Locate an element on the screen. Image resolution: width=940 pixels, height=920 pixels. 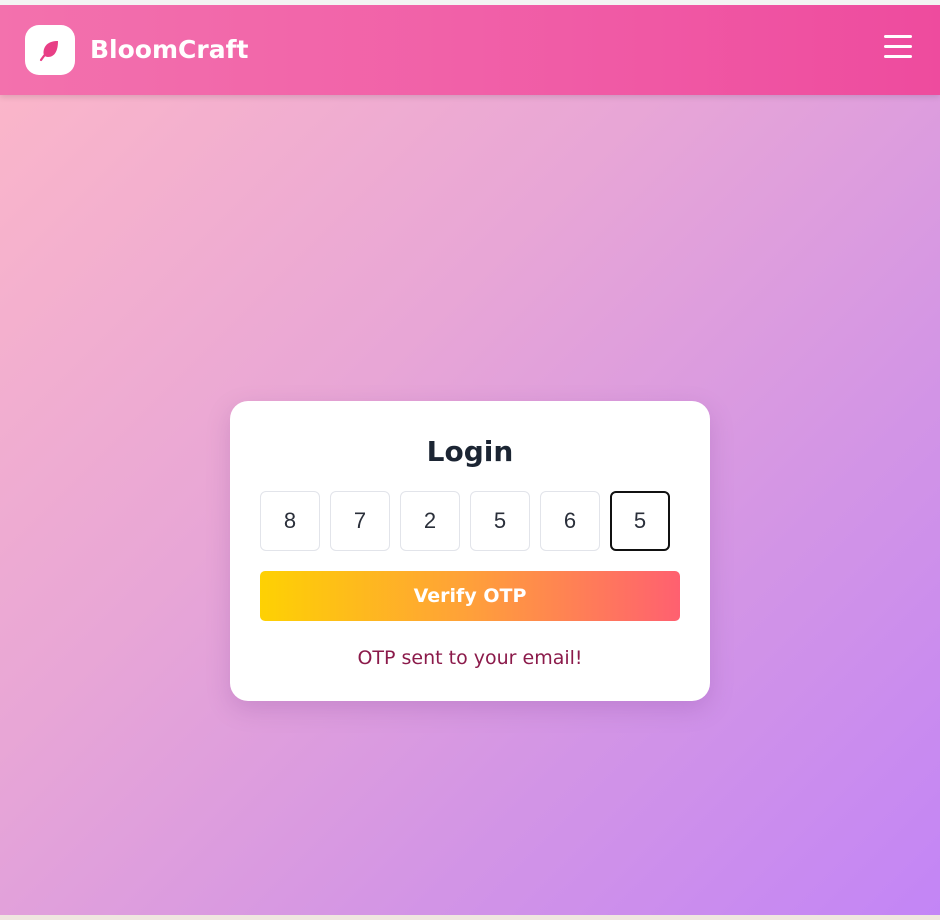
otp-digit-4: 5 is located at coordinates (500, 521).